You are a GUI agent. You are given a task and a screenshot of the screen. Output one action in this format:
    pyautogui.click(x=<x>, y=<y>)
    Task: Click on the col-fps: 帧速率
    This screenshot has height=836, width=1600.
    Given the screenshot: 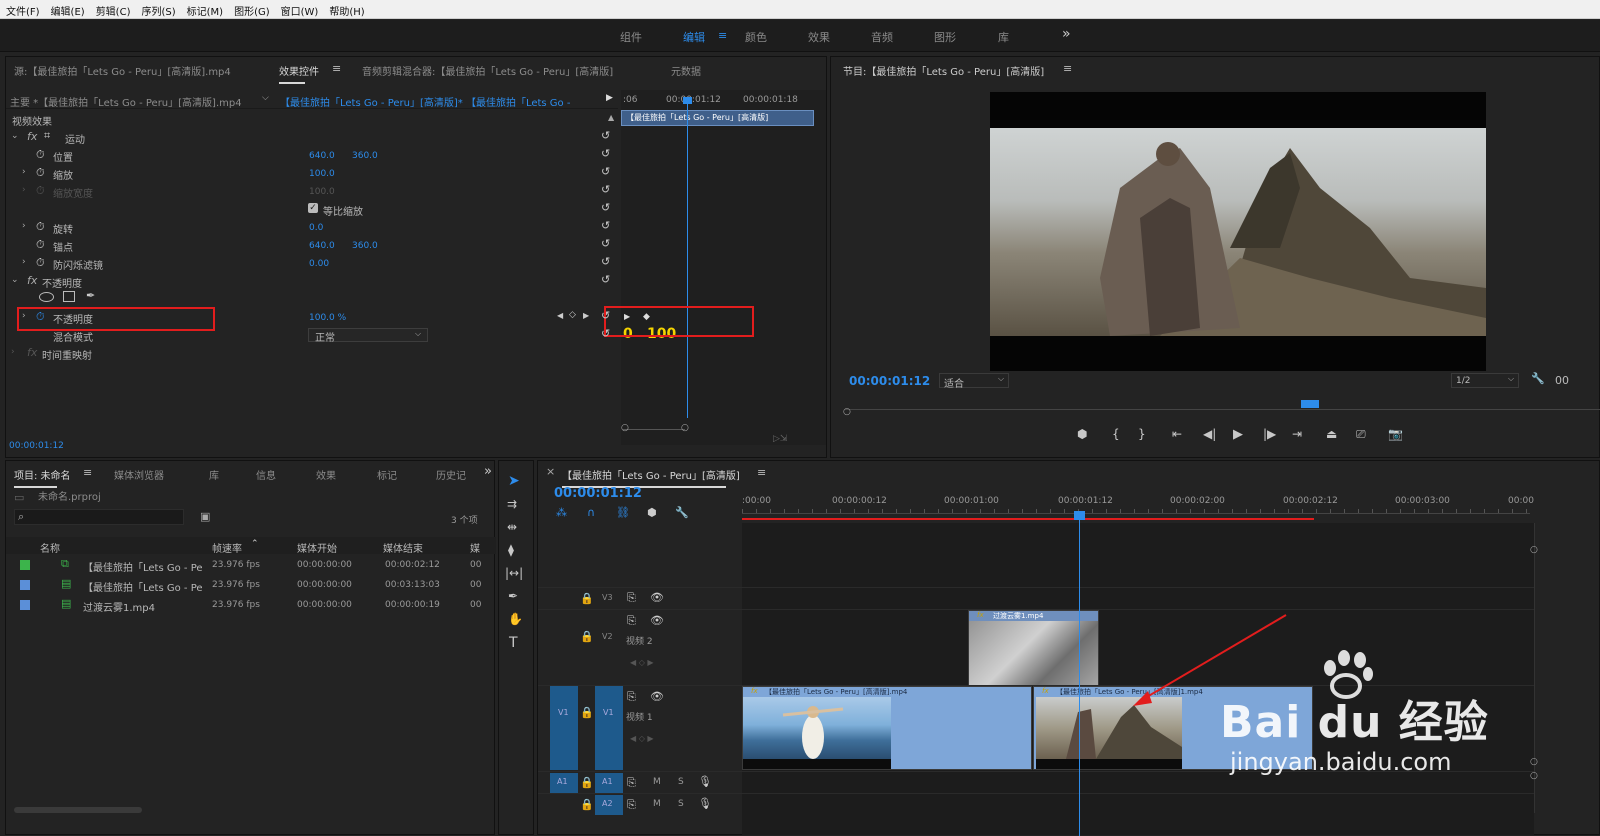 What is the action you would take?
    pyautogui.click(x=227, y=547)
    